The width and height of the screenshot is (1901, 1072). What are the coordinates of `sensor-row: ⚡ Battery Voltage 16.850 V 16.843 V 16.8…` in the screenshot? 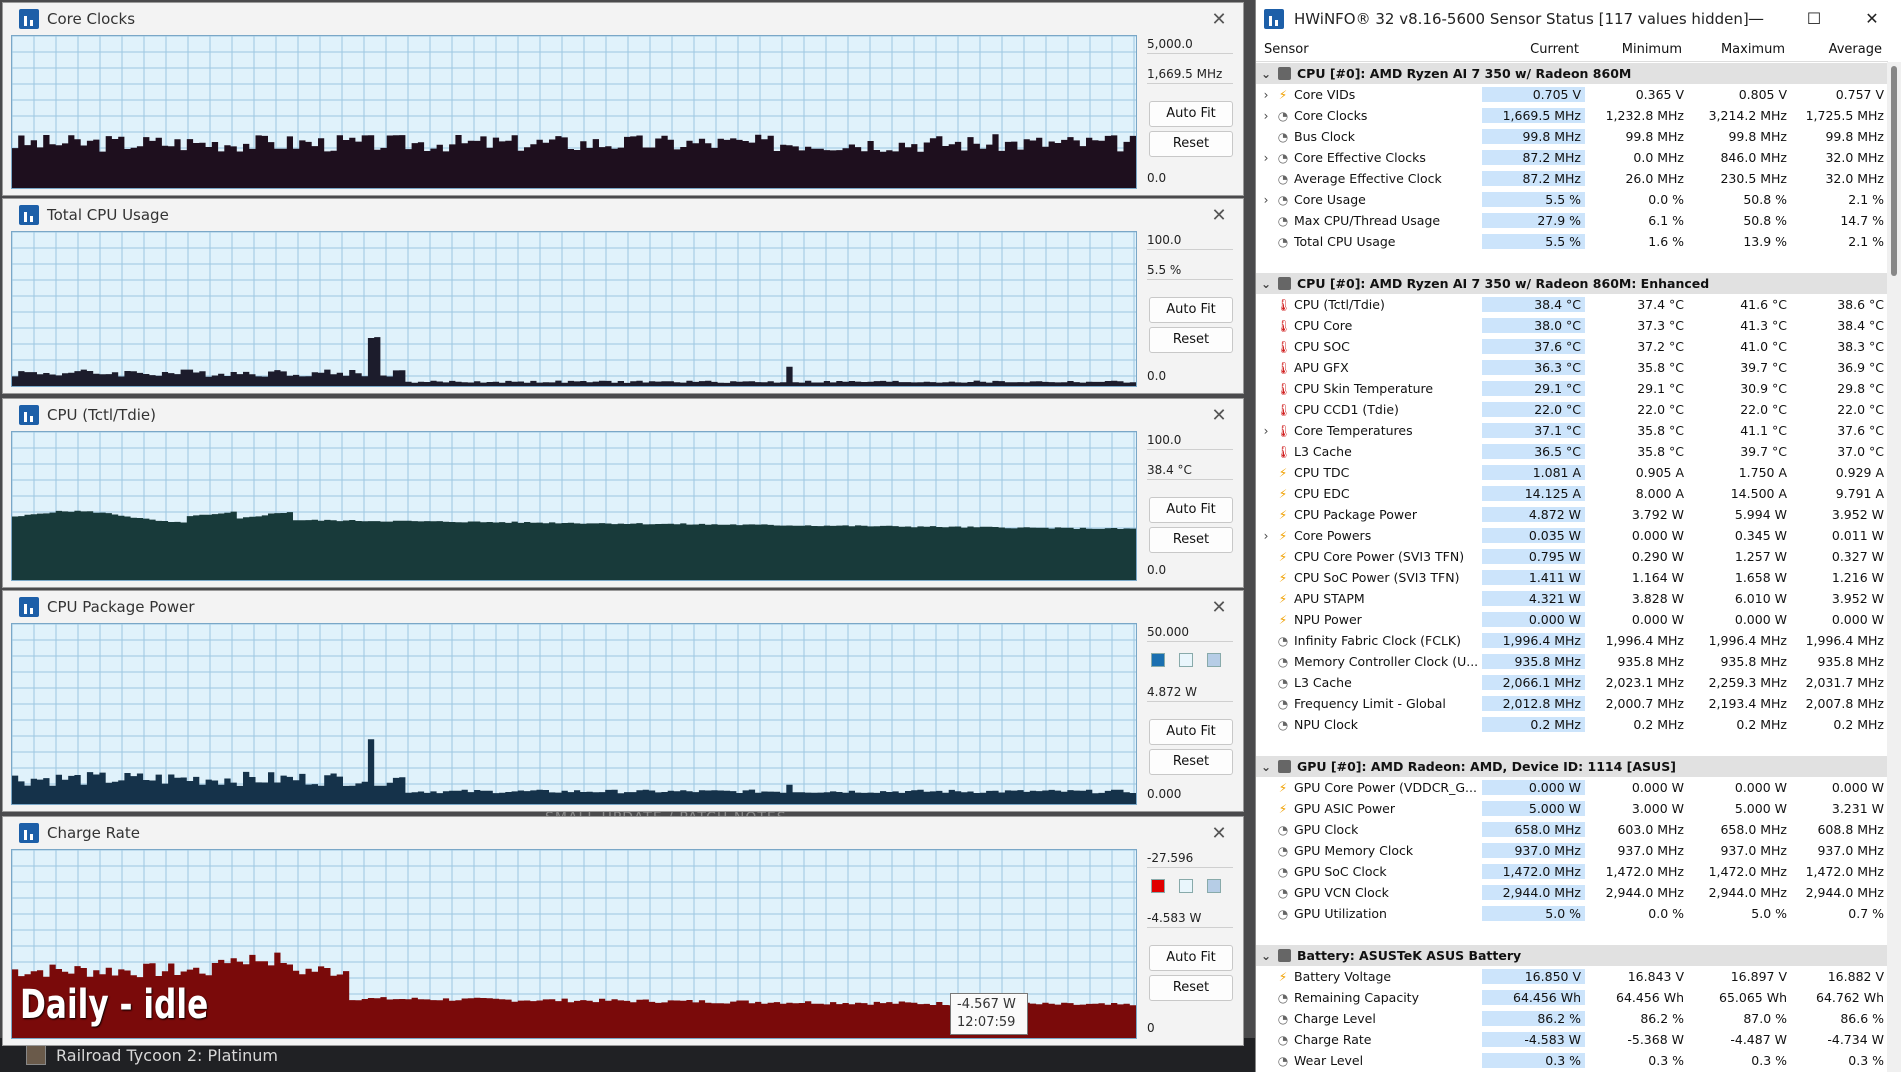 It's located at (1572, 976).